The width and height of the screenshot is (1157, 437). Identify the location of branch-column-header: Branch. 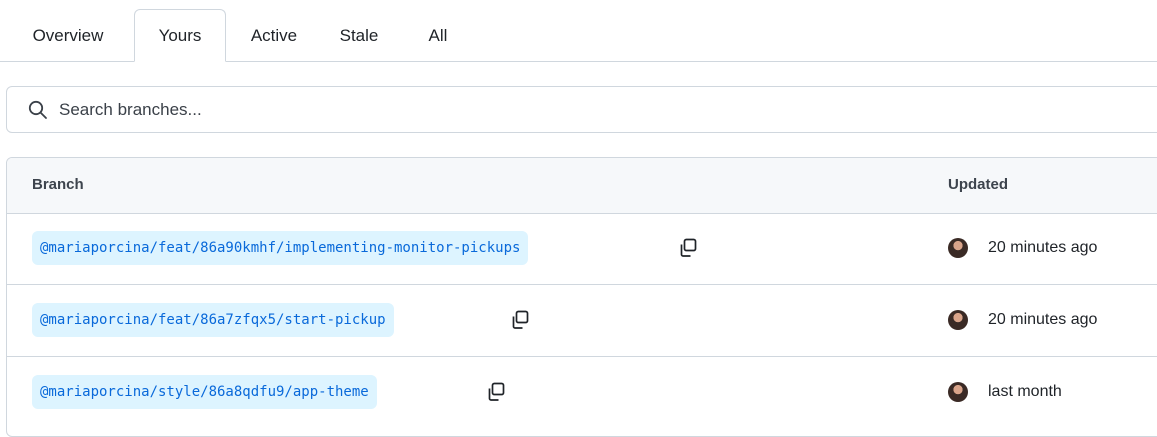
(58, 184).